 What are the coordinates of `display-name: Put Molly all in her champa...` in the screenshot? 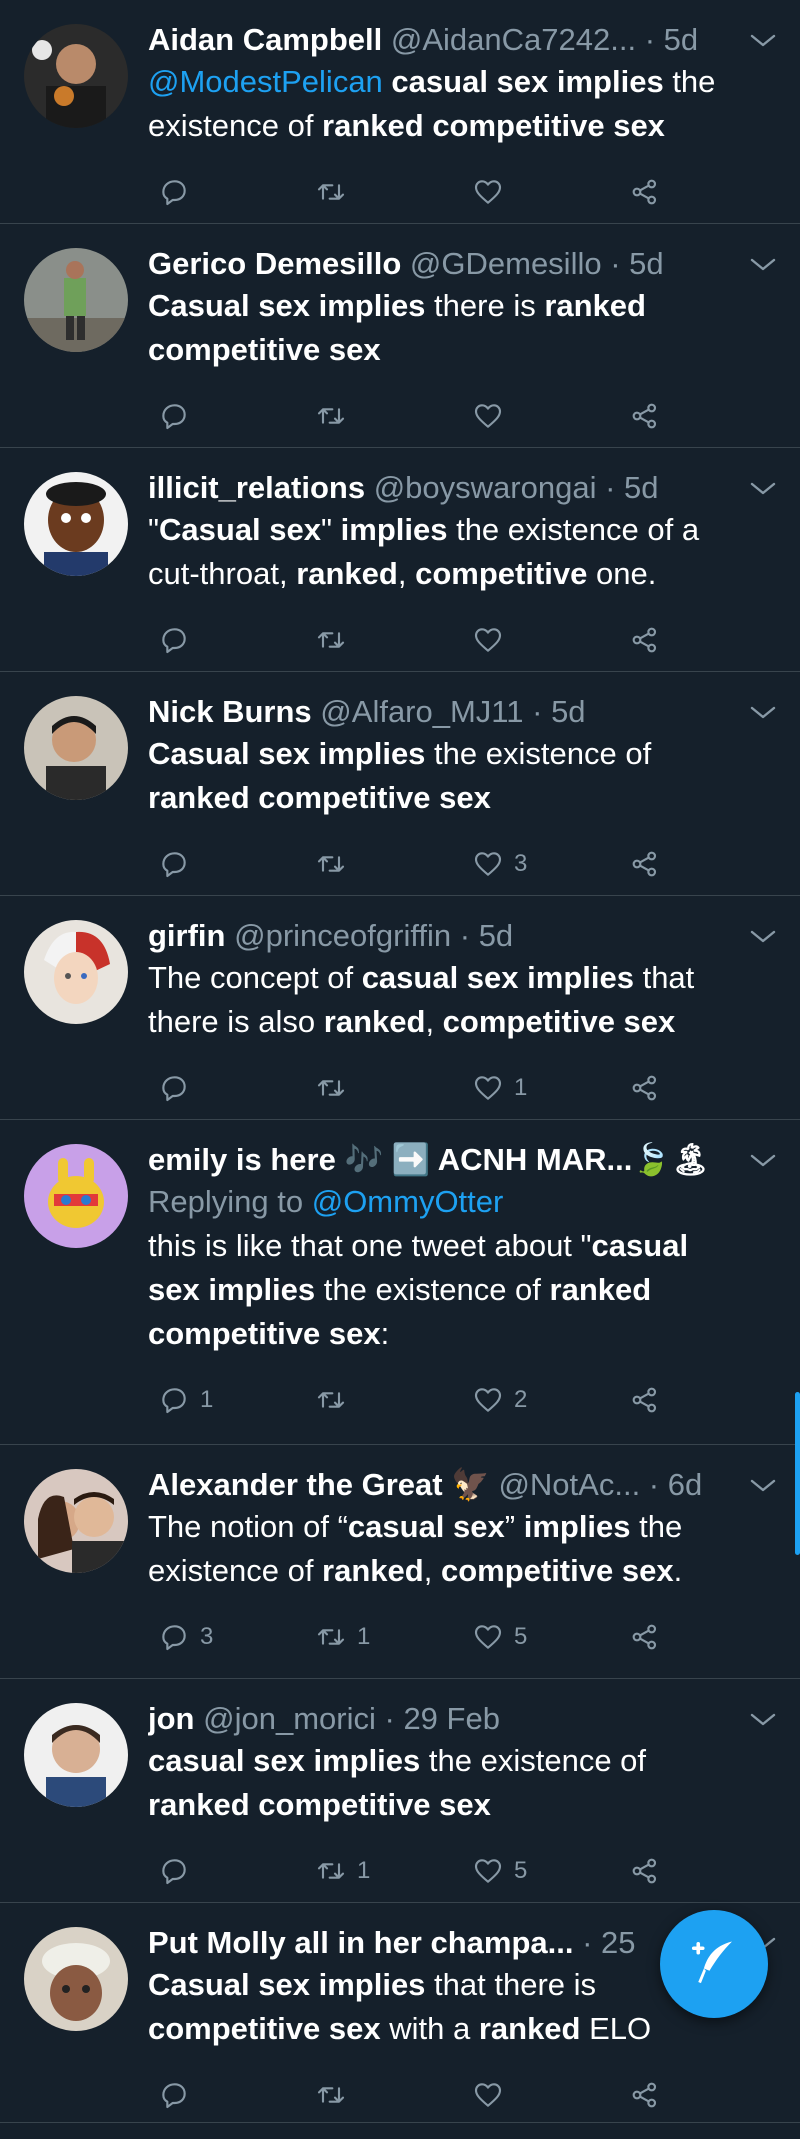 It's located at (360, 1942).